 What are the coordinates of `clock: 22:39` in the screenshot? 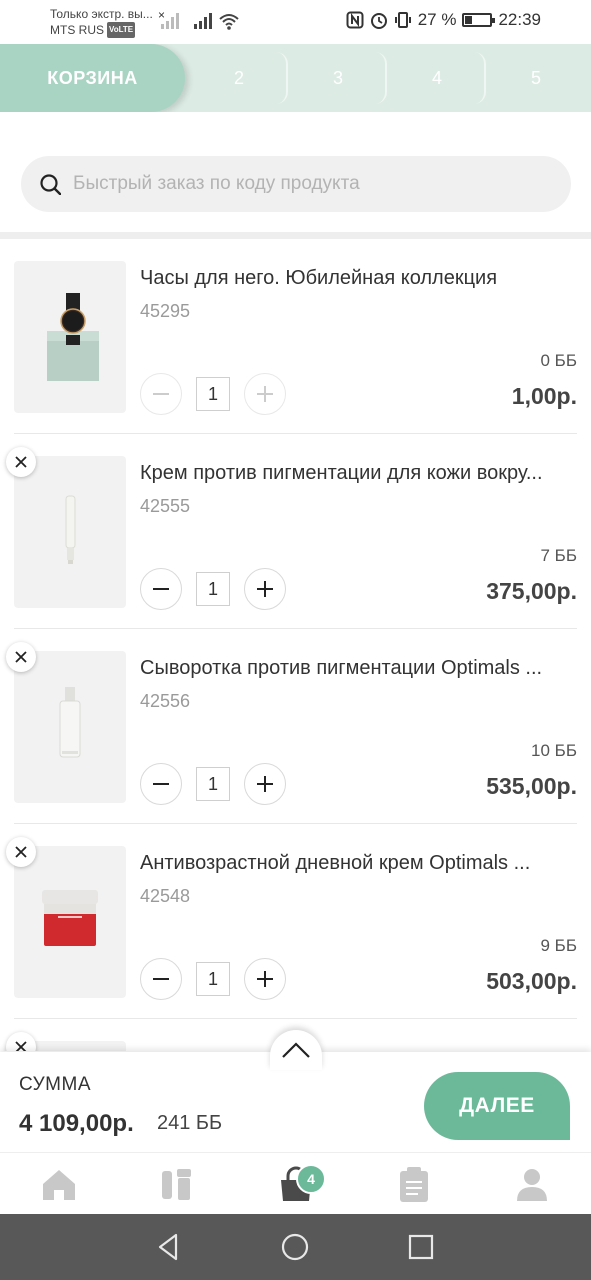 It's located at (519, 19).